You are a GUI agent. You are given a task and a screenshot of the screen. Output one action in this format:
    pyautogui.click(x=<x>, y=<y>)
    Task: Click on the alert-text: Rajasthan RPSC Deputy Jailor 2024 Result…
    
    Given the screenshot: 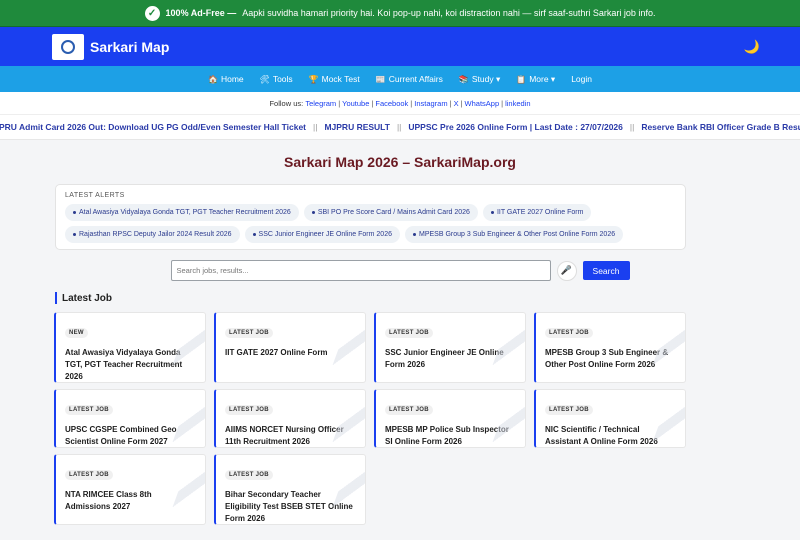 What is the action you would take?
    pyautogui.click(x=155, y=234)
    